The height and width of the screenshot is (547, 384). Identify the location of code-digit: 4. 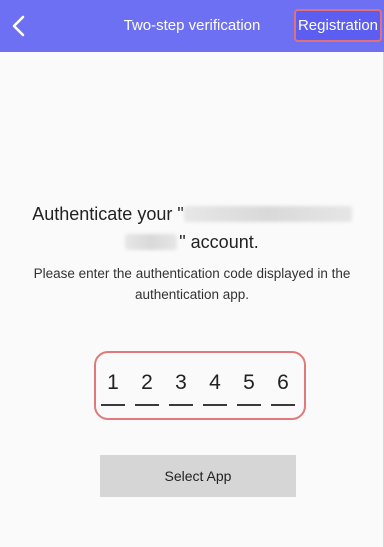
(215, 383).